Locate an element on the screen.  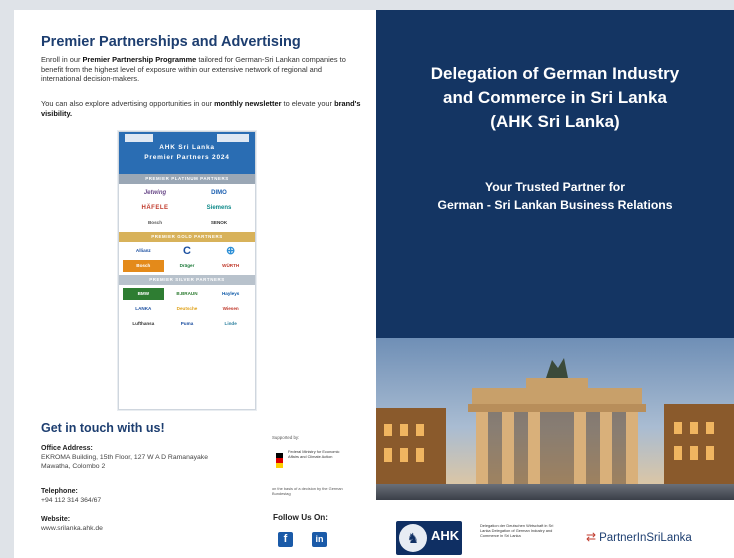
lion-emblem-icon: ♞ is located at coordinates (413, 538).